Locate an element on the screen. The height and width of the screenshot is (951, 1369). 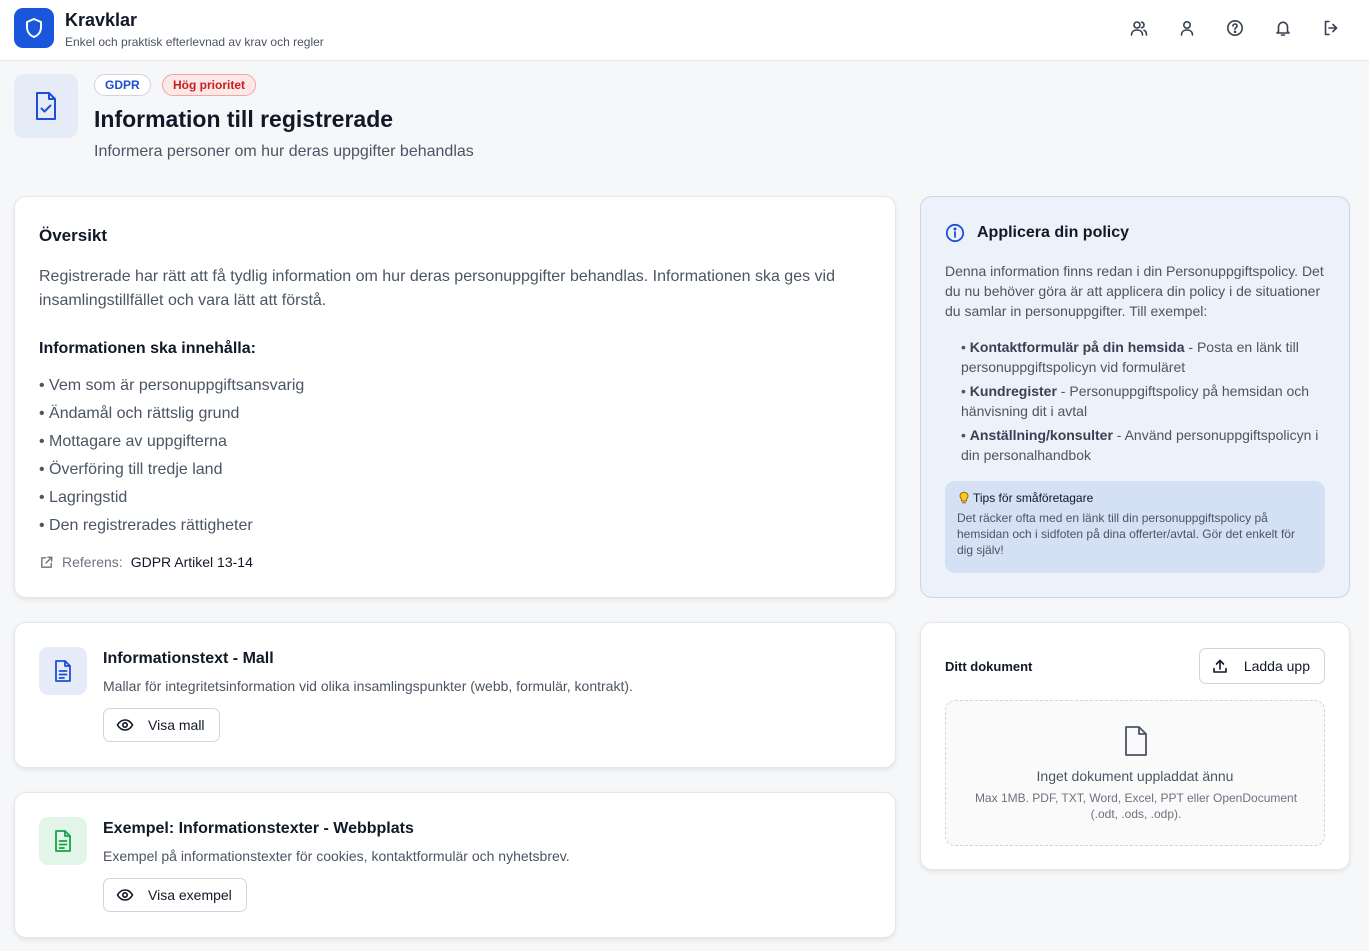
header-actions is located at coordinates (1235, 28).